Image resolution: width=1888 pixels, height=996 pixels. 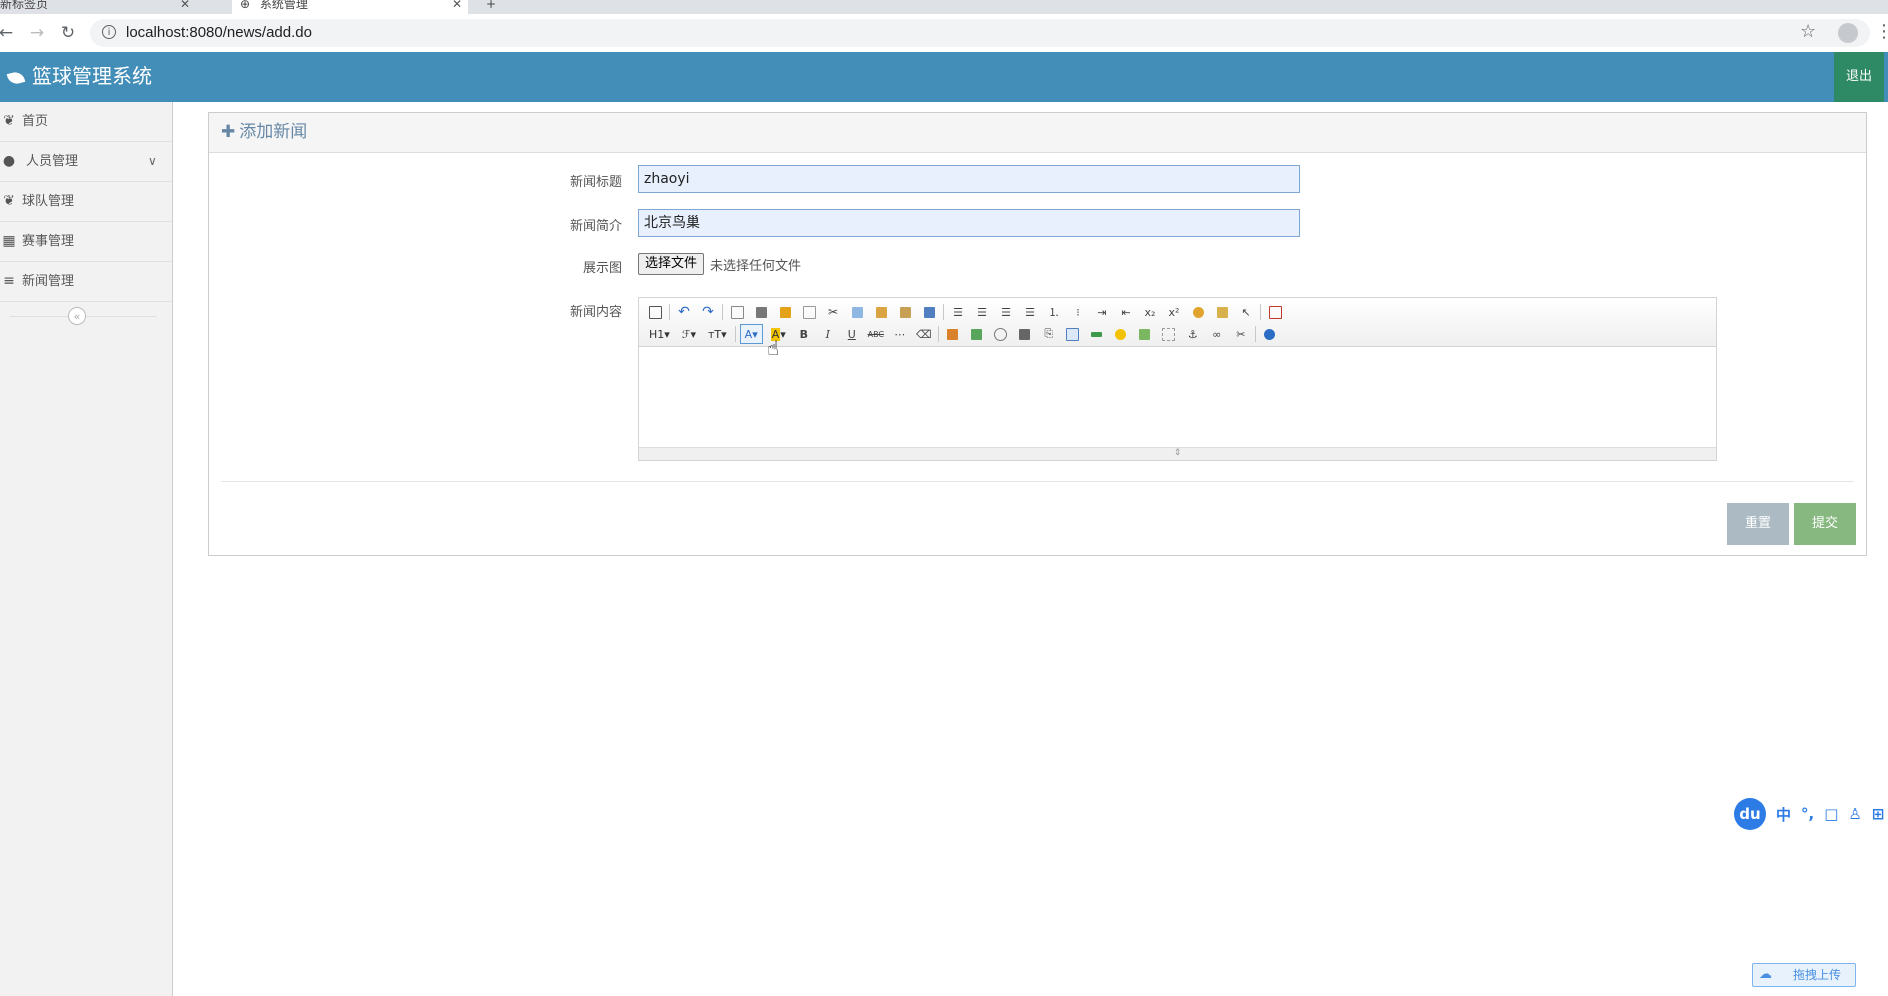 I want to click on drag-upload-label: 拖拽上传, so click(x=1817, y=975).